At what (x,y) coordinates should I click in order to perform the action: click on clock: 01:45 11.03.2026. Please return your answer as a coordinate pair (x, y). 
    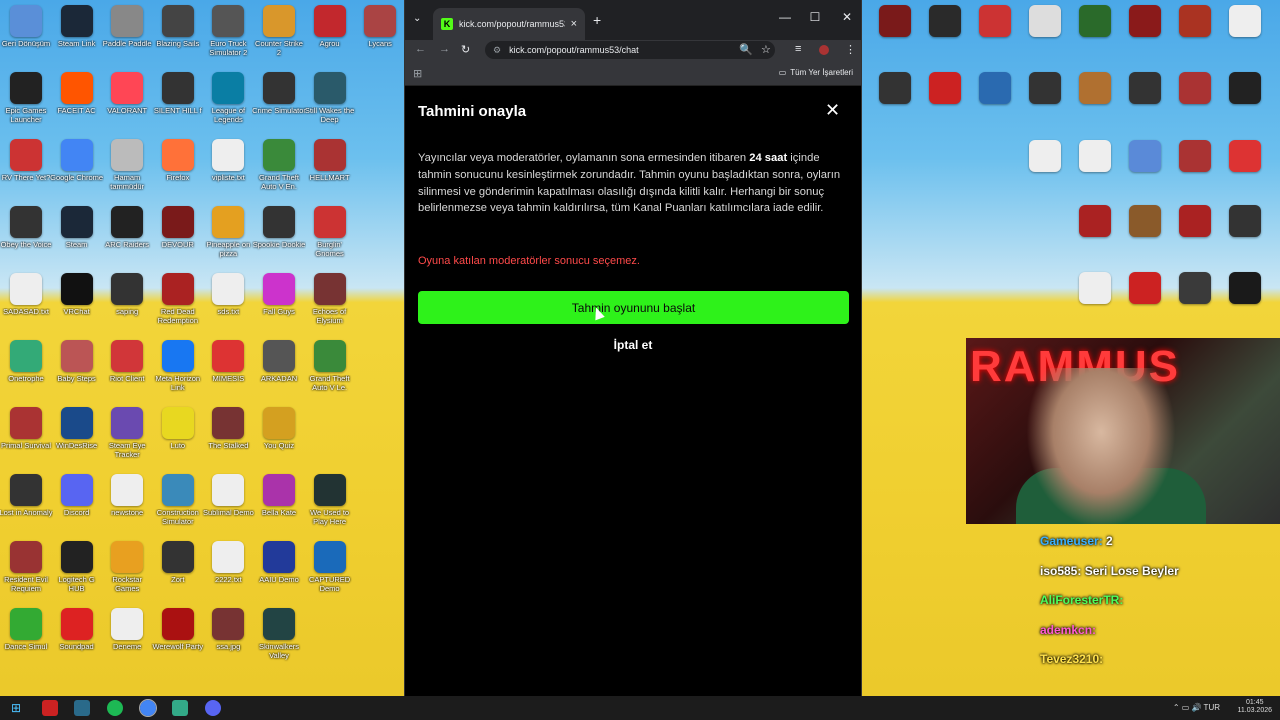
    Looking at the image, I should click on (1254, 707).